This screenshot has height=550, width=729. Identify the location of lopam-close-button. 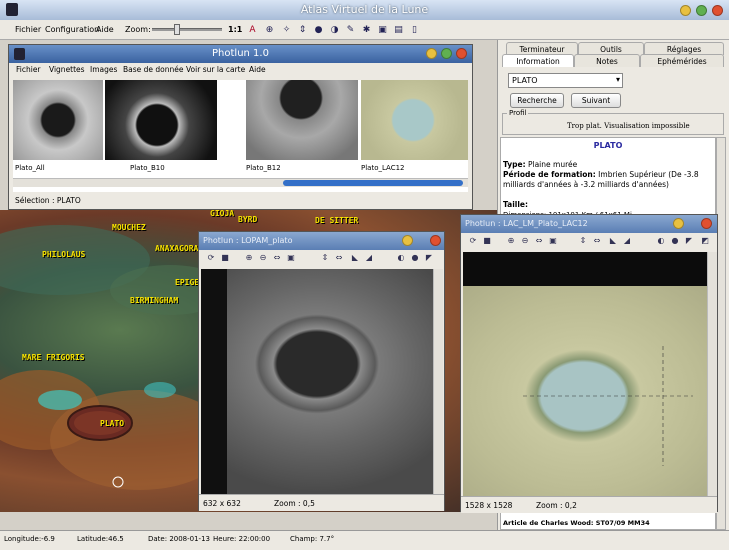
(435, 240).